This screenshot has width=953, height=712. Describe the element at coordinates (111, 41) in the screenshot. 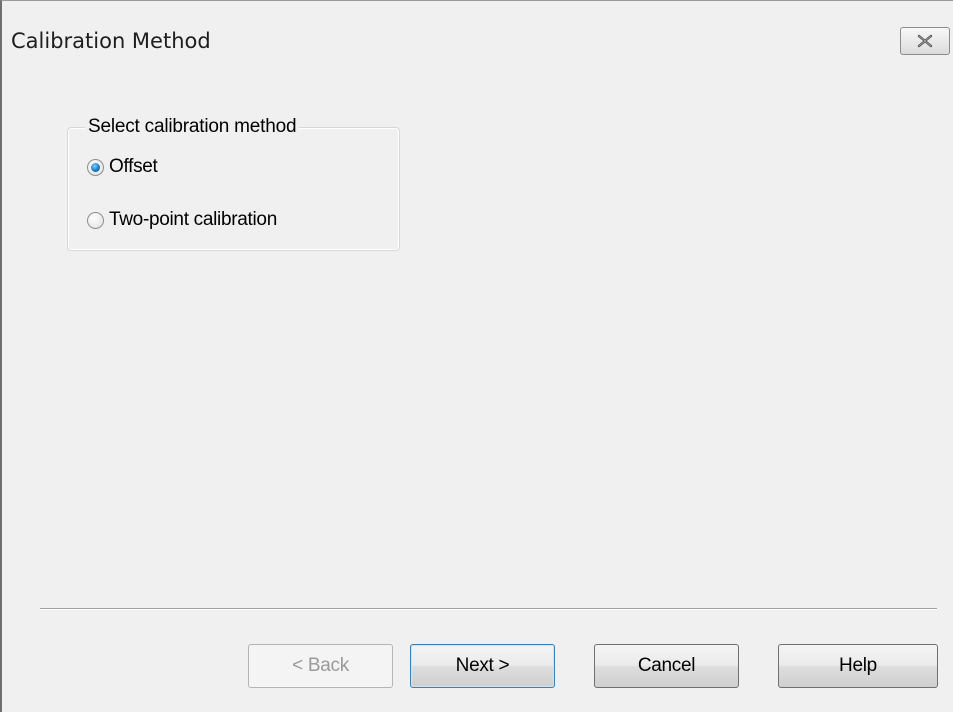

I see `window-title: Calibration Method` at that location.